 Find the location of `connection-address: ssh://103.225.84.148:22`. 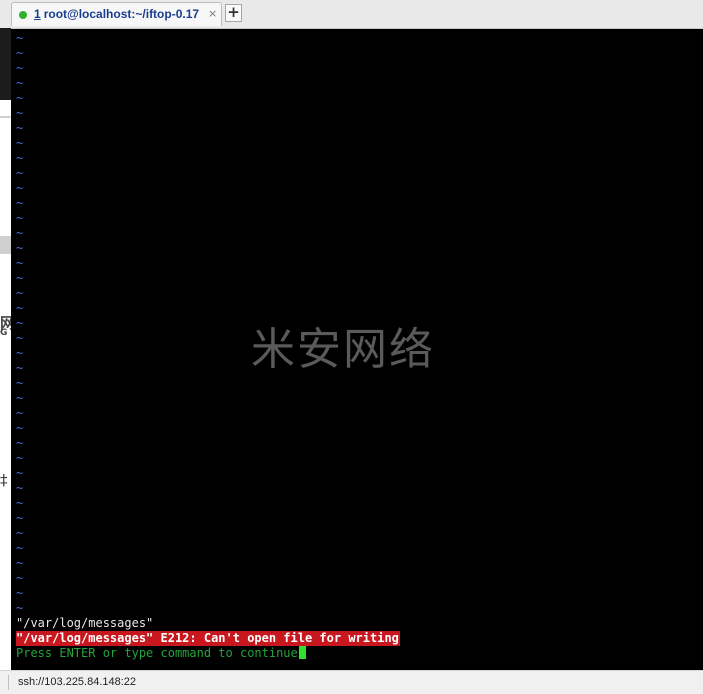

connection-address: ssh://103.225.84.148:22 is located at coordinates (77, 682).